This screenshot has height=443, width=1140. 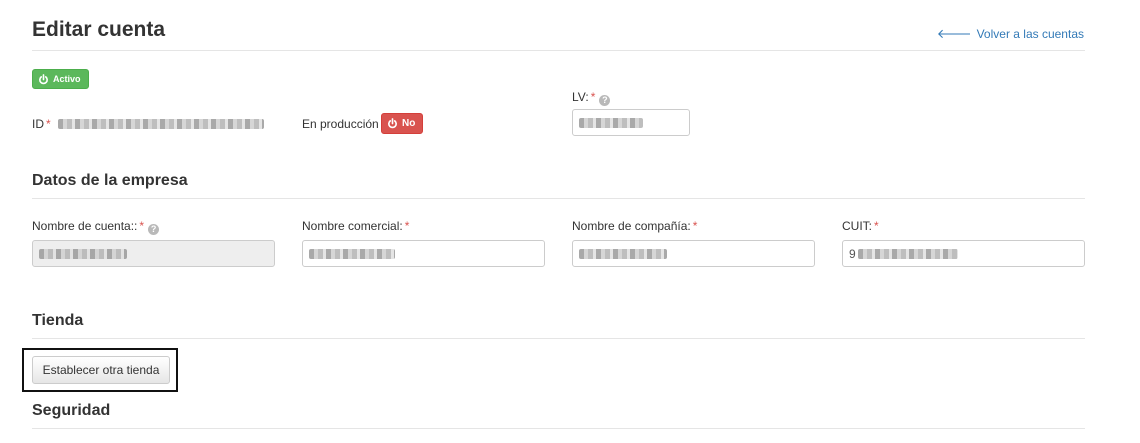 I want to click on security-section-title: Seguridad, so click(x=71, y=410).